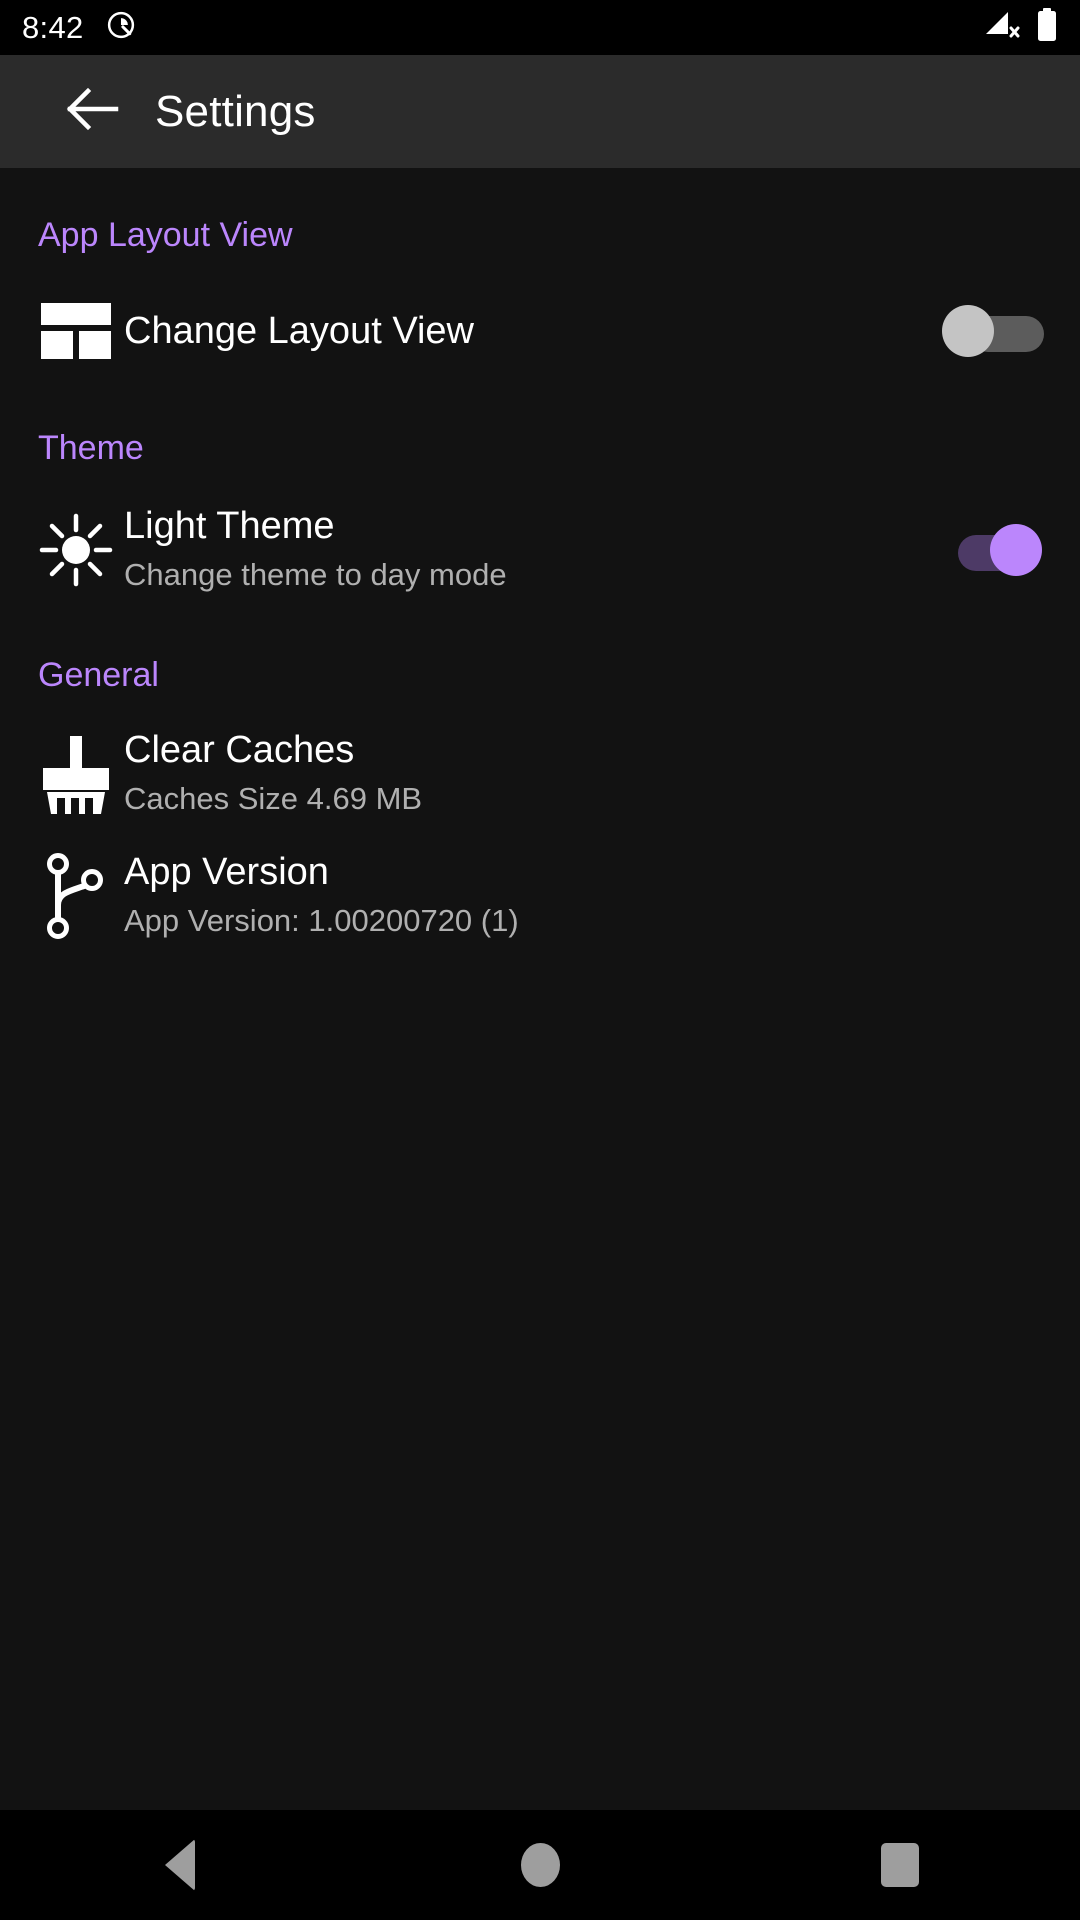 The height and width of the screenshot is (1920, 1080). I want to click on setting-title: Light Theme, so click(229, 526).